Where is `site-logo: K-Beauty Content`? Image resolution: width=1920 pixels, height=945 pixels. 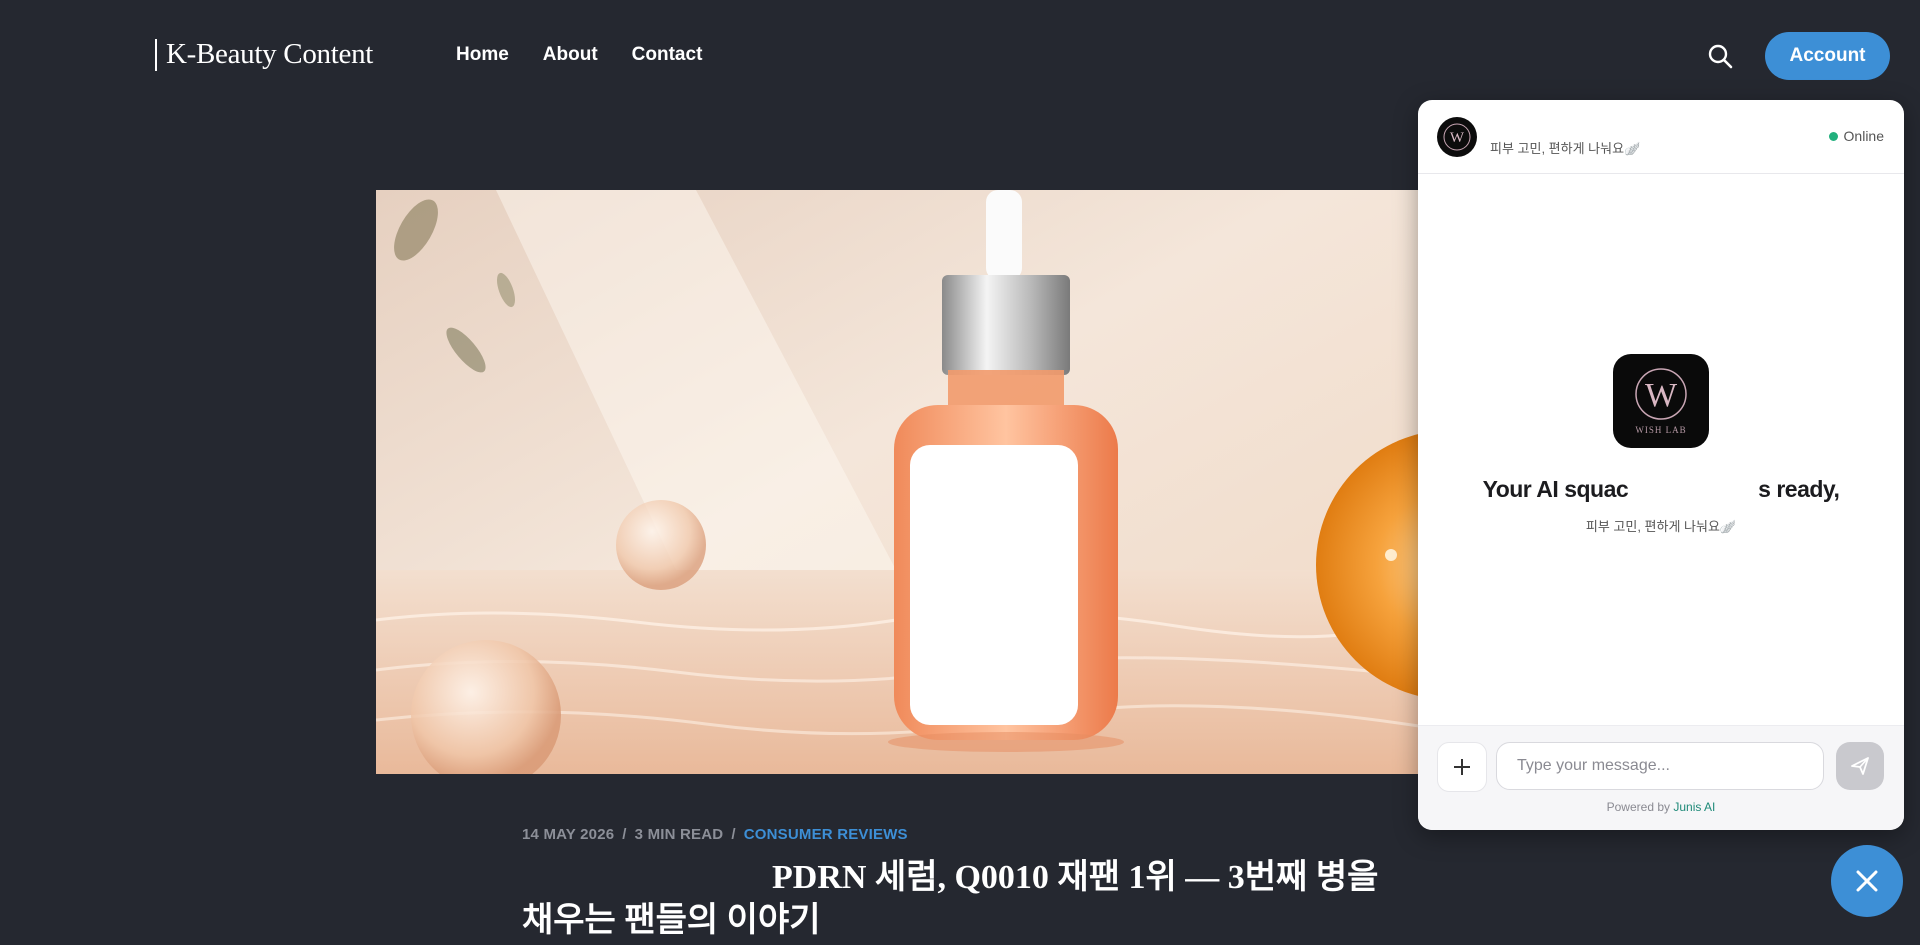 site-logo: K-Beauty Content is located at coordinates (264, 54).